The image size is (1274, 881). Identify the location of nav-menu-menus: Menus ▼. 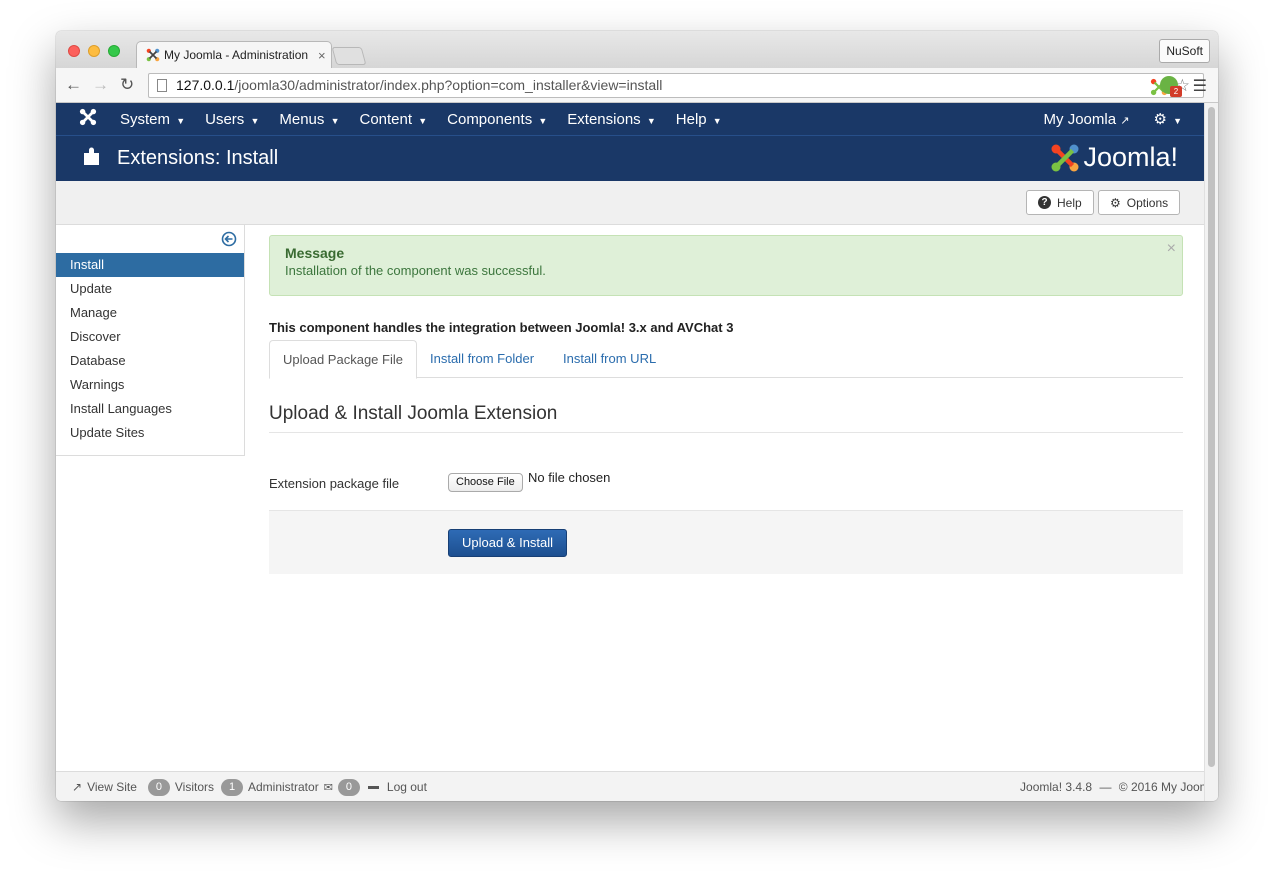
(309, 119).